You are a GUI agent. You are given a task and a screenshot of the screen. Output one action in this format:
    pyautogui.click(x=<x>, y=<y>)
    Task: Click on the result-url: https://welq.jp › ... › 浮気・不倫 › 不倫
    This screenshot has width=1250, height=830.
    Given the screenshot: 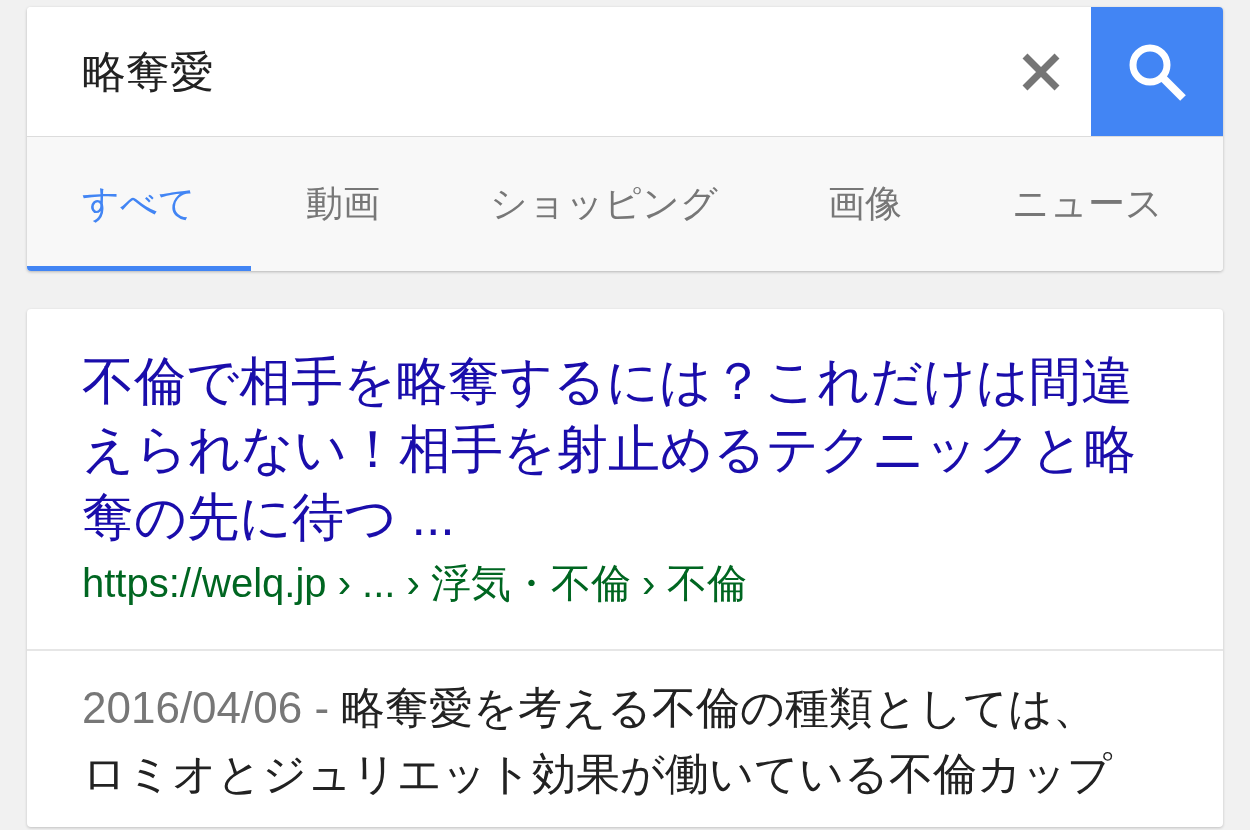 What is the action you would take?
    pyautogui.click(x=415, y=583)
    